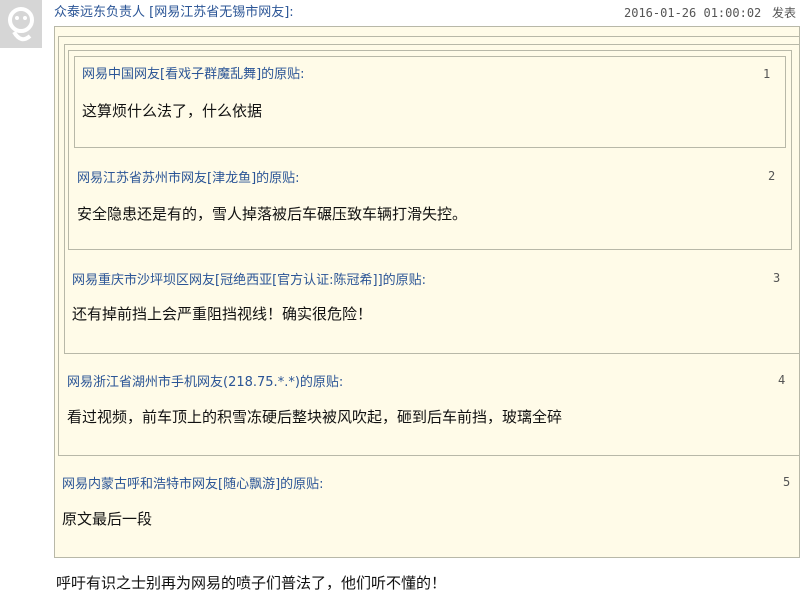 The height and width of the screenshot is (600, 800). I want to click on avatar-icon, so click(21, 24).